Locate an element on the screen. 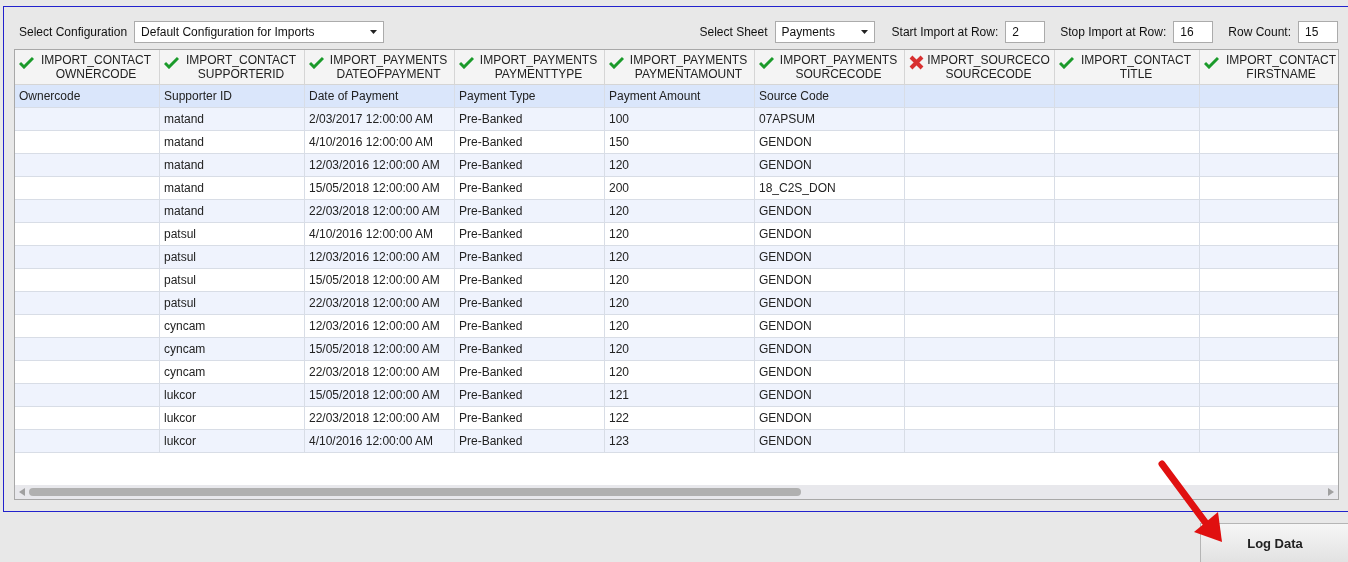 Image resolution: width=1348 pixels, height=562 pixels. horizontal-scrollbar is located at coordinates (676, 492).